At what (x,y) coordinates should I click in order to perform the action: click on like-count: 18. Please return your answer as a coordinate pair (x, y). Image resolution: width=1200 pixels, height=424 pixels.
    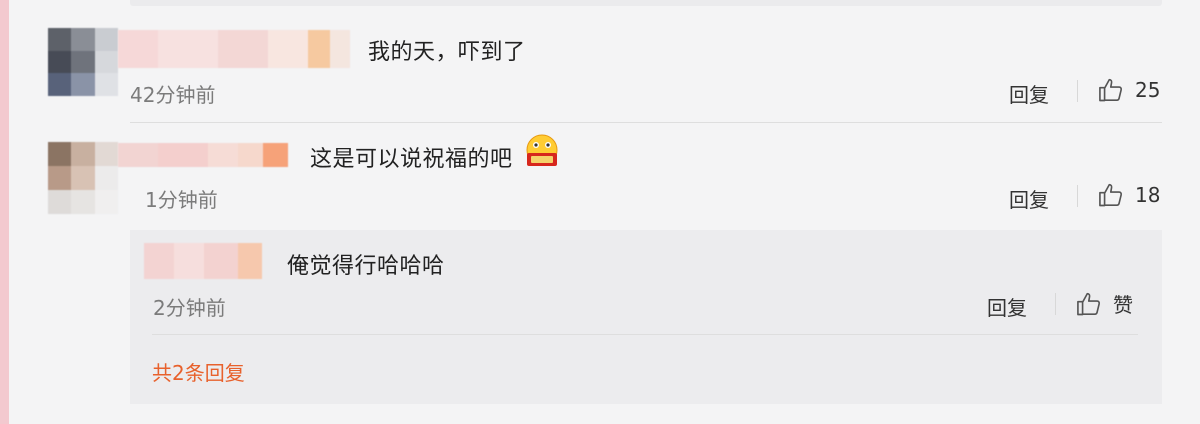
    Looking at the image, I should click on (1148, 195).